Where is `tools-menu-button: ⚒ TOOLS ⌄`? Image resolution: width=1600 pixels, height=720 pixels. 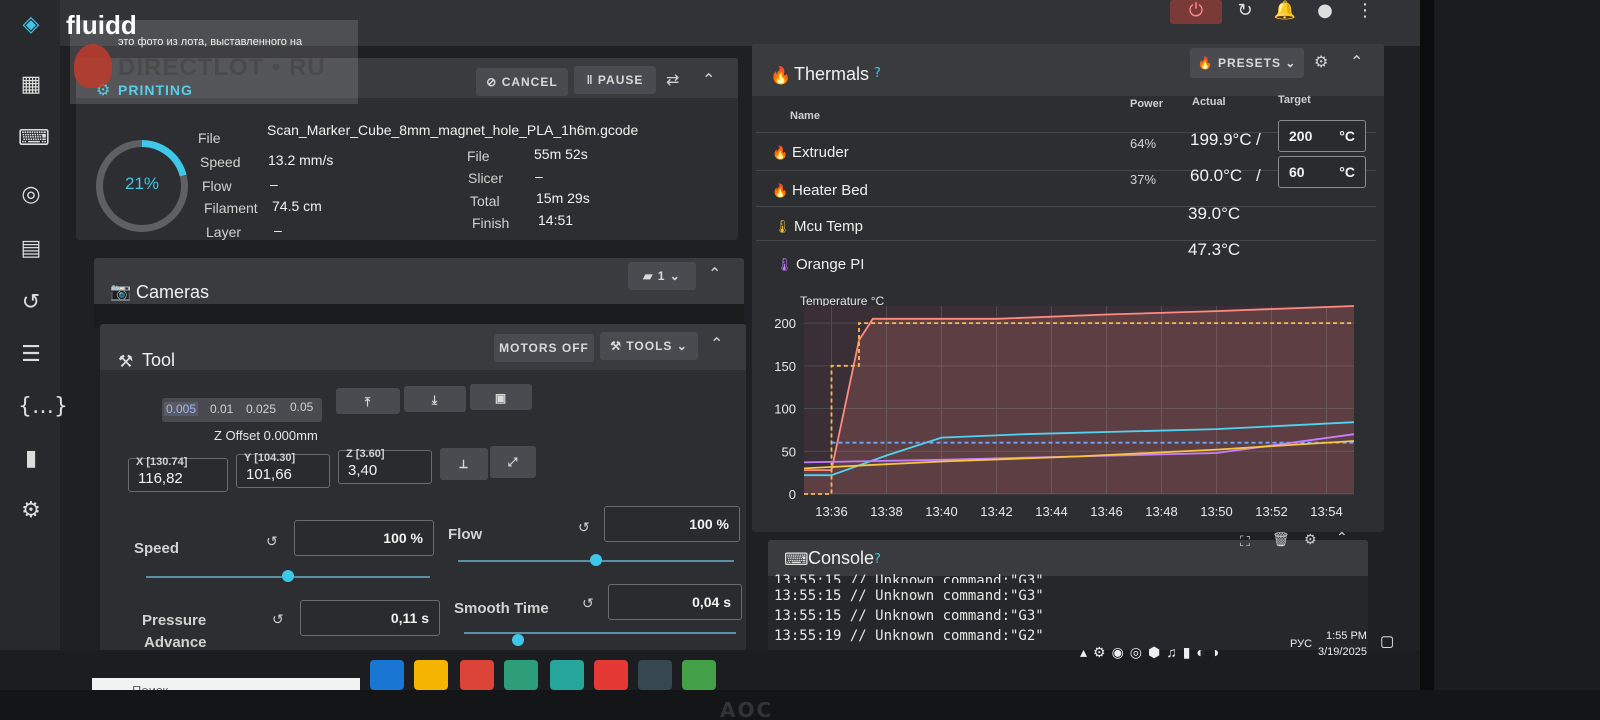 tools-menu-button: ⚒ TOOLS ⌄ is located at coordinates (649, 346).